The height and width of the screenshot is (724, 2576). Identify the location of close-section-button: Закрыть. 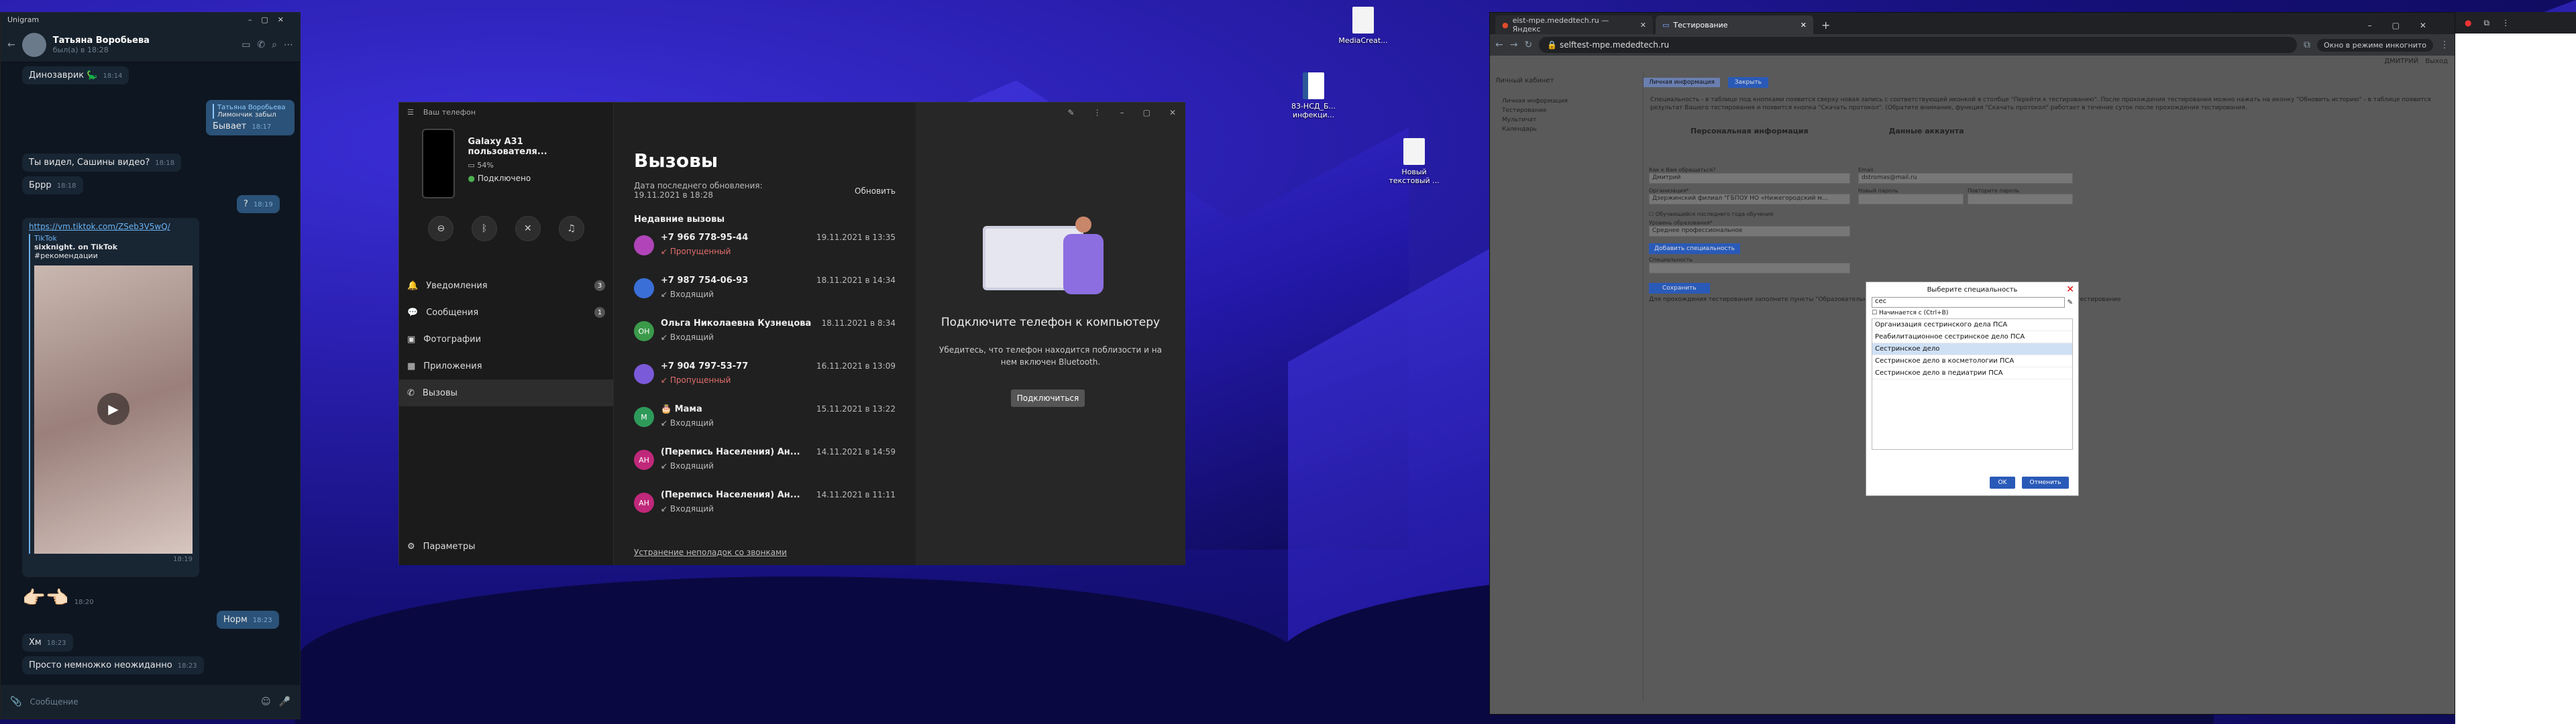
(1747, 82).